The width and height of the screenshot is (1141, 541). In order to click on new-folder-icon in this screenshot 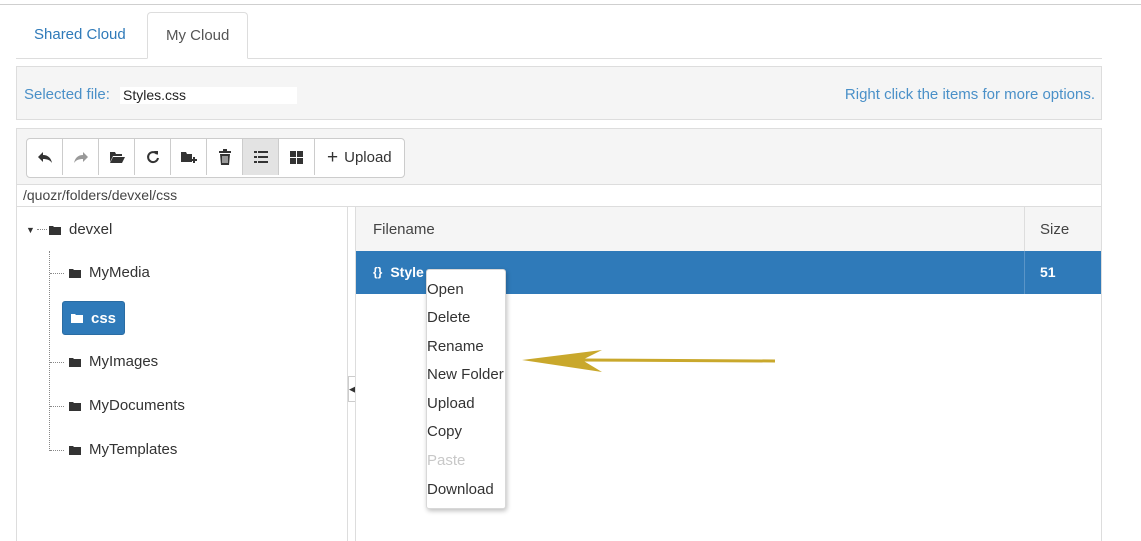, I will do `click(188, 157)`.